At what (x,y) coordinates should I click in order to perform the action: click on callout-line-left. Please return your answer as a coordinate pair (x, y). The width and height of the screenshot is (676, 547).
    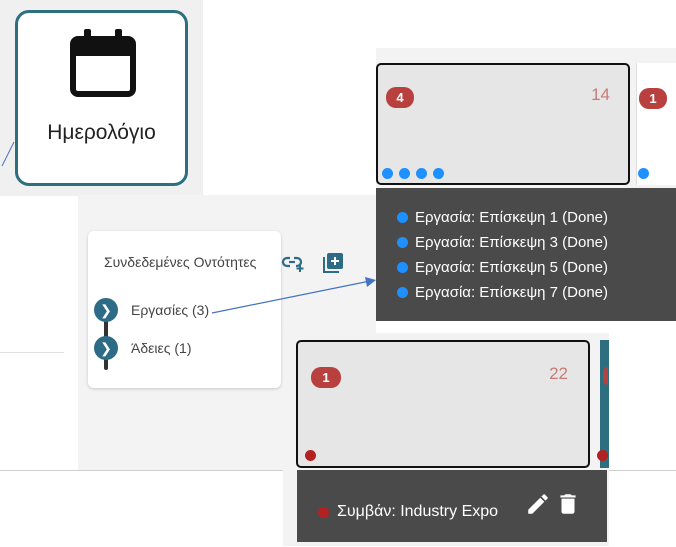
    Looking at the image, I should click on (8, 154).